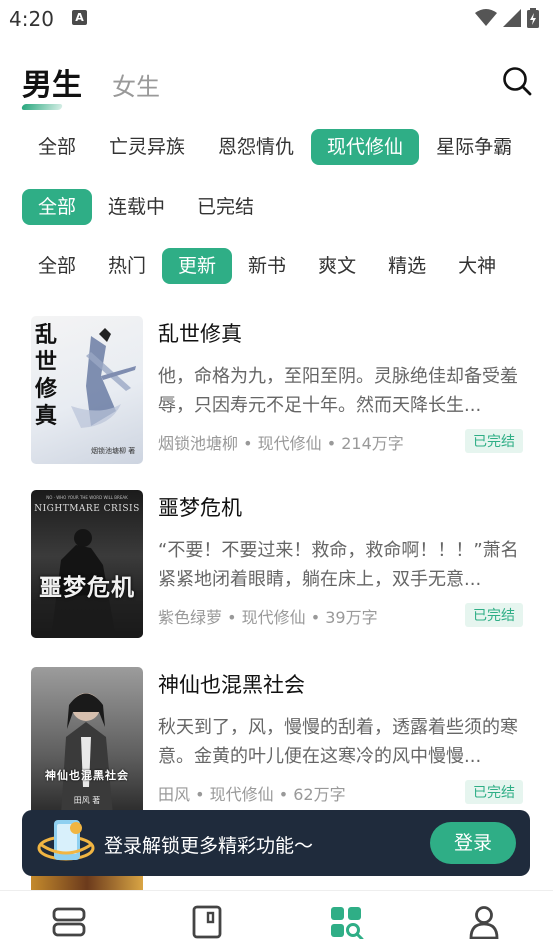 This screenshot has width=553, height=945. I want to click on sort-chip: 大神, so click(477, 266).